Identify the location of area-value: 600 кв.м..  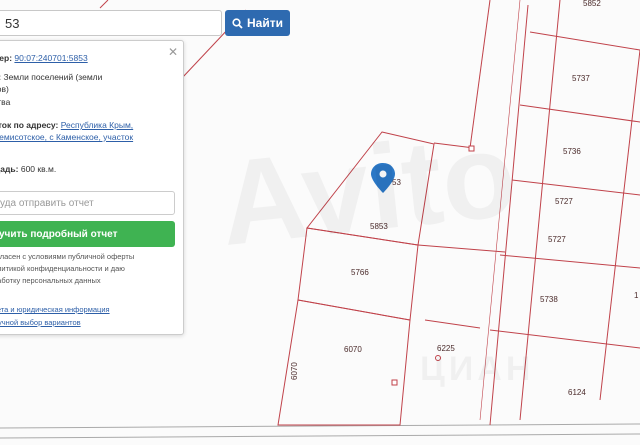
(38, 169).